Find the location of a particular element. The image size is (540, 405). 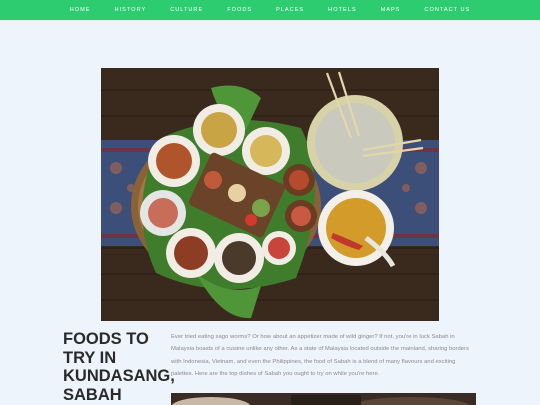

nav-foods: FOODS is located at coordinates (239, 10).